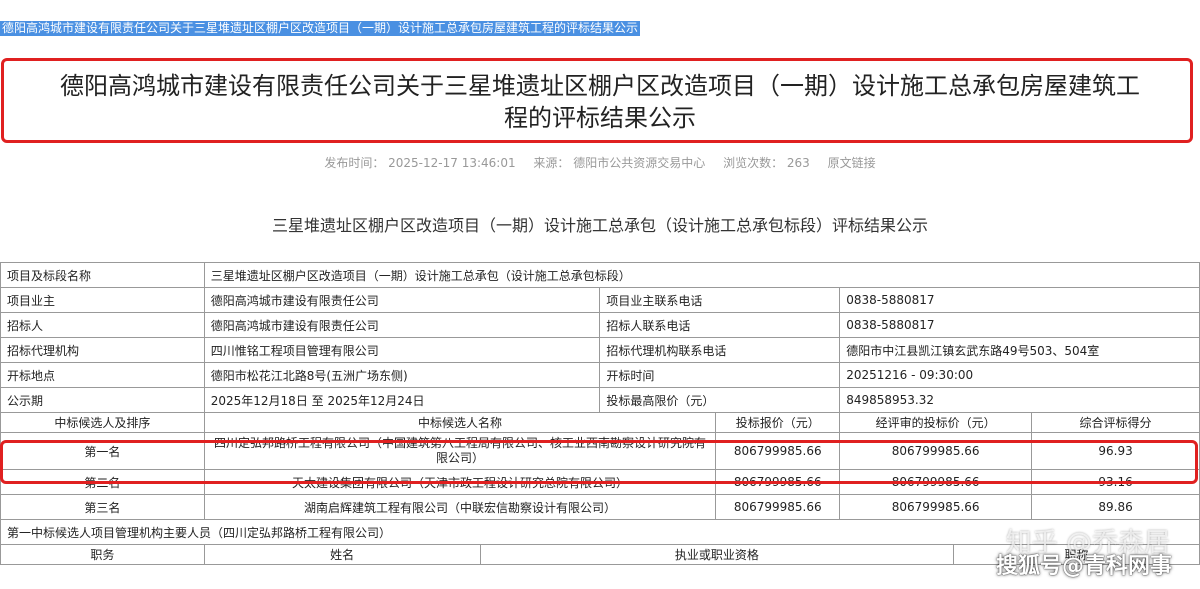 Image resolution: width=1200 pixels, height=589 pixels. Describe the element at coordinates (102, 350) in the screenshot. I see `agency-label: 招标代理机构` at that location.